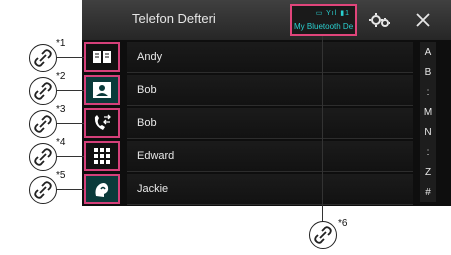 The image size is (451, 255). What do you see at coordinates (174, 18) in the screenshot?
I see `page-title: Telefon Defteri` at bounding box center [174, 18].